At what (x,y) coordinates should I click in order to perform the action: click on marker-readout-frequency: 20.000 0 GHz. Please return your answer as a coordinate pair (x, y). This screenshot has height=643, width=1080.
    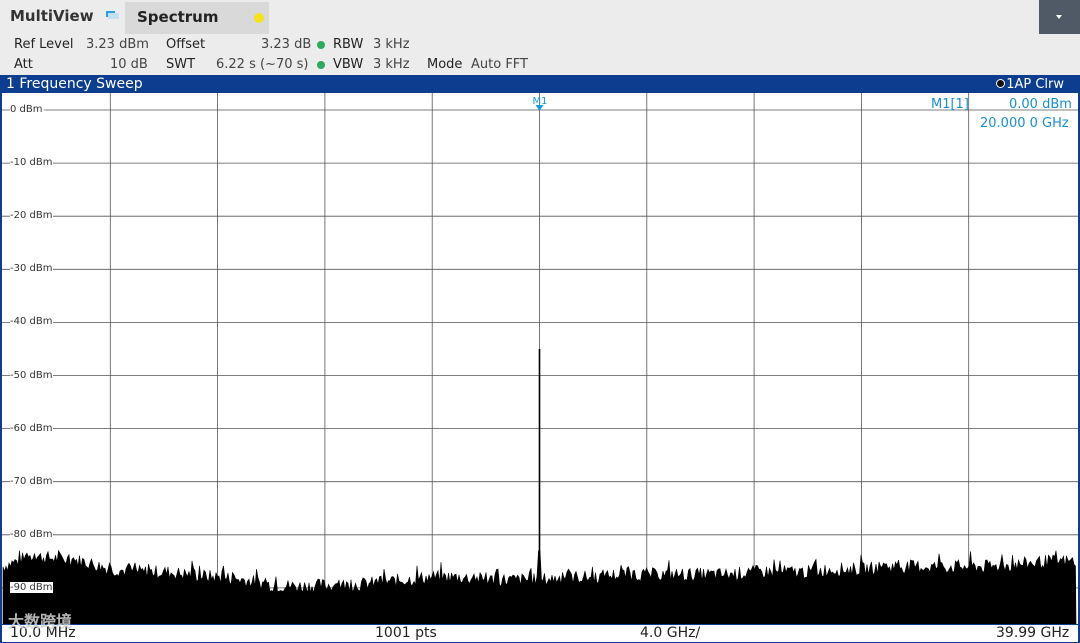
    Looking at the image, I should click on (1024, 123).